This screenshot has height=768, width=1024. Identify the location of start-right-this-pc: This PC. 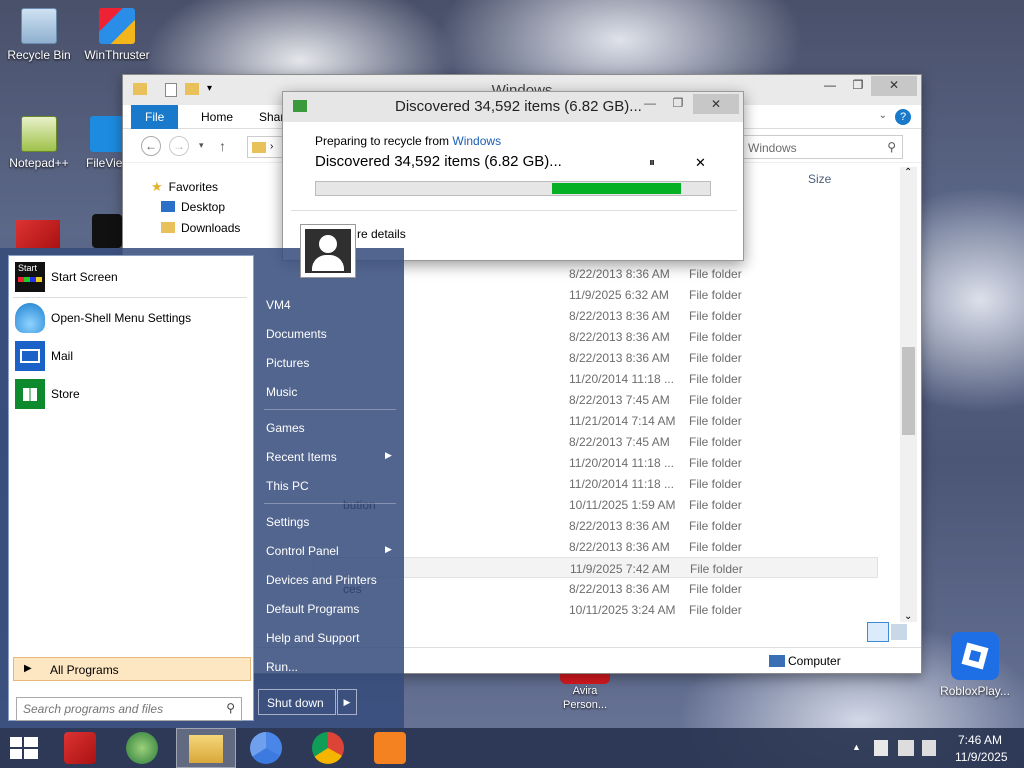
(287, 486).